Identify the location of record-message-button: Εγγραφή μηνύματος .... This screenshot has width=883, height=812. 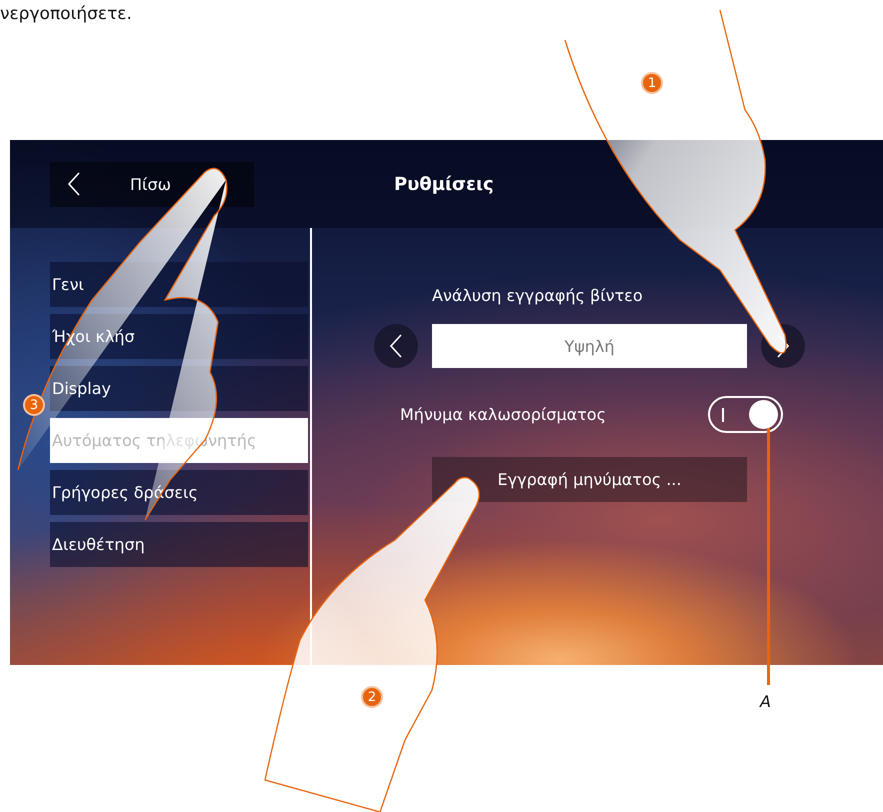
(589, 479).